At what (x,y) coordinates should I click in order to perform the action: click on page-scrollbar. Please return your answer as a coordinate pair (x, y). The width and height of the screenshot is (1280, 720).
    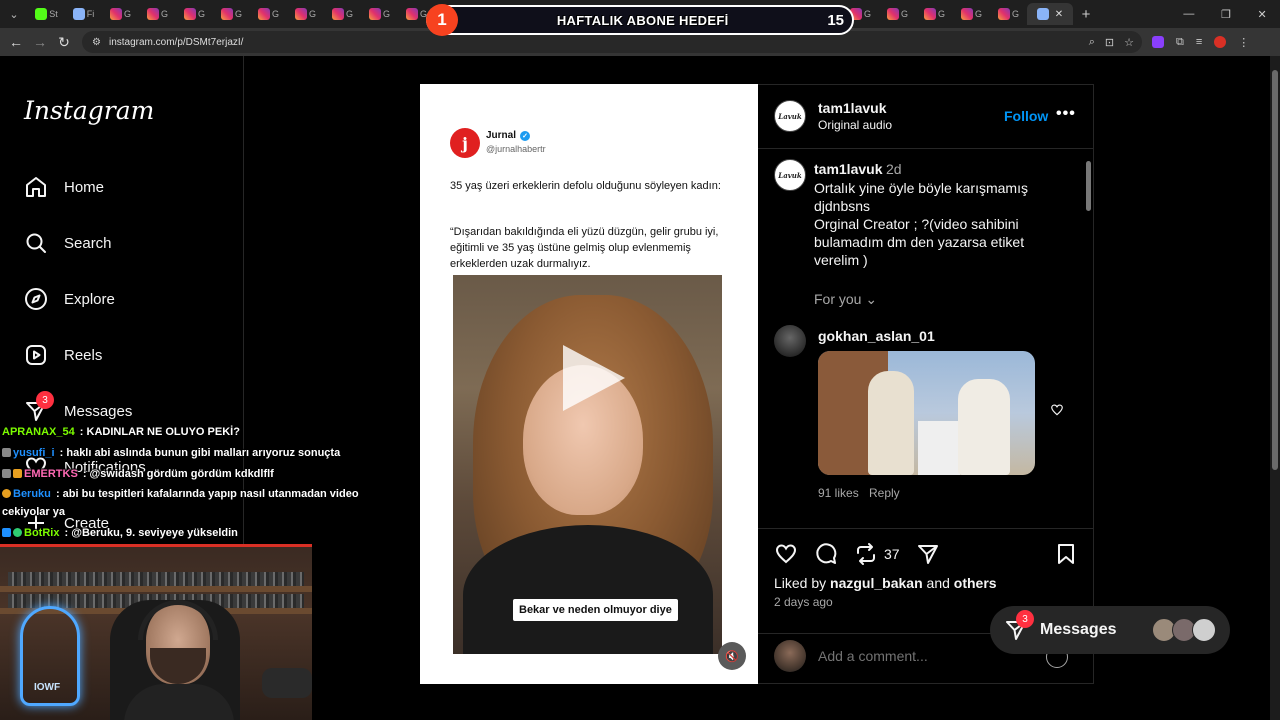
    Looking at the image, I should click on (1275, 388).